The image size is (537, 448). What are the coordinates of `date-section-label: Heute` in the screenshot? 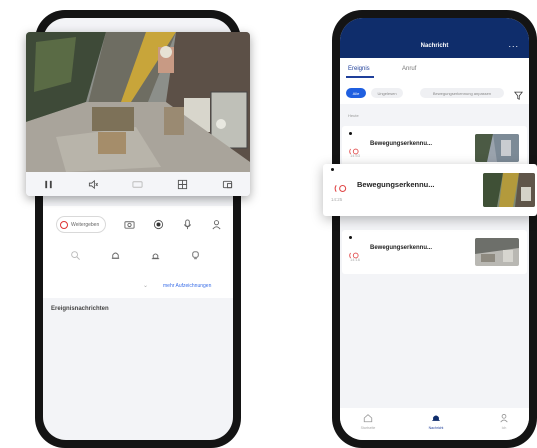 It's located at (353, 115).